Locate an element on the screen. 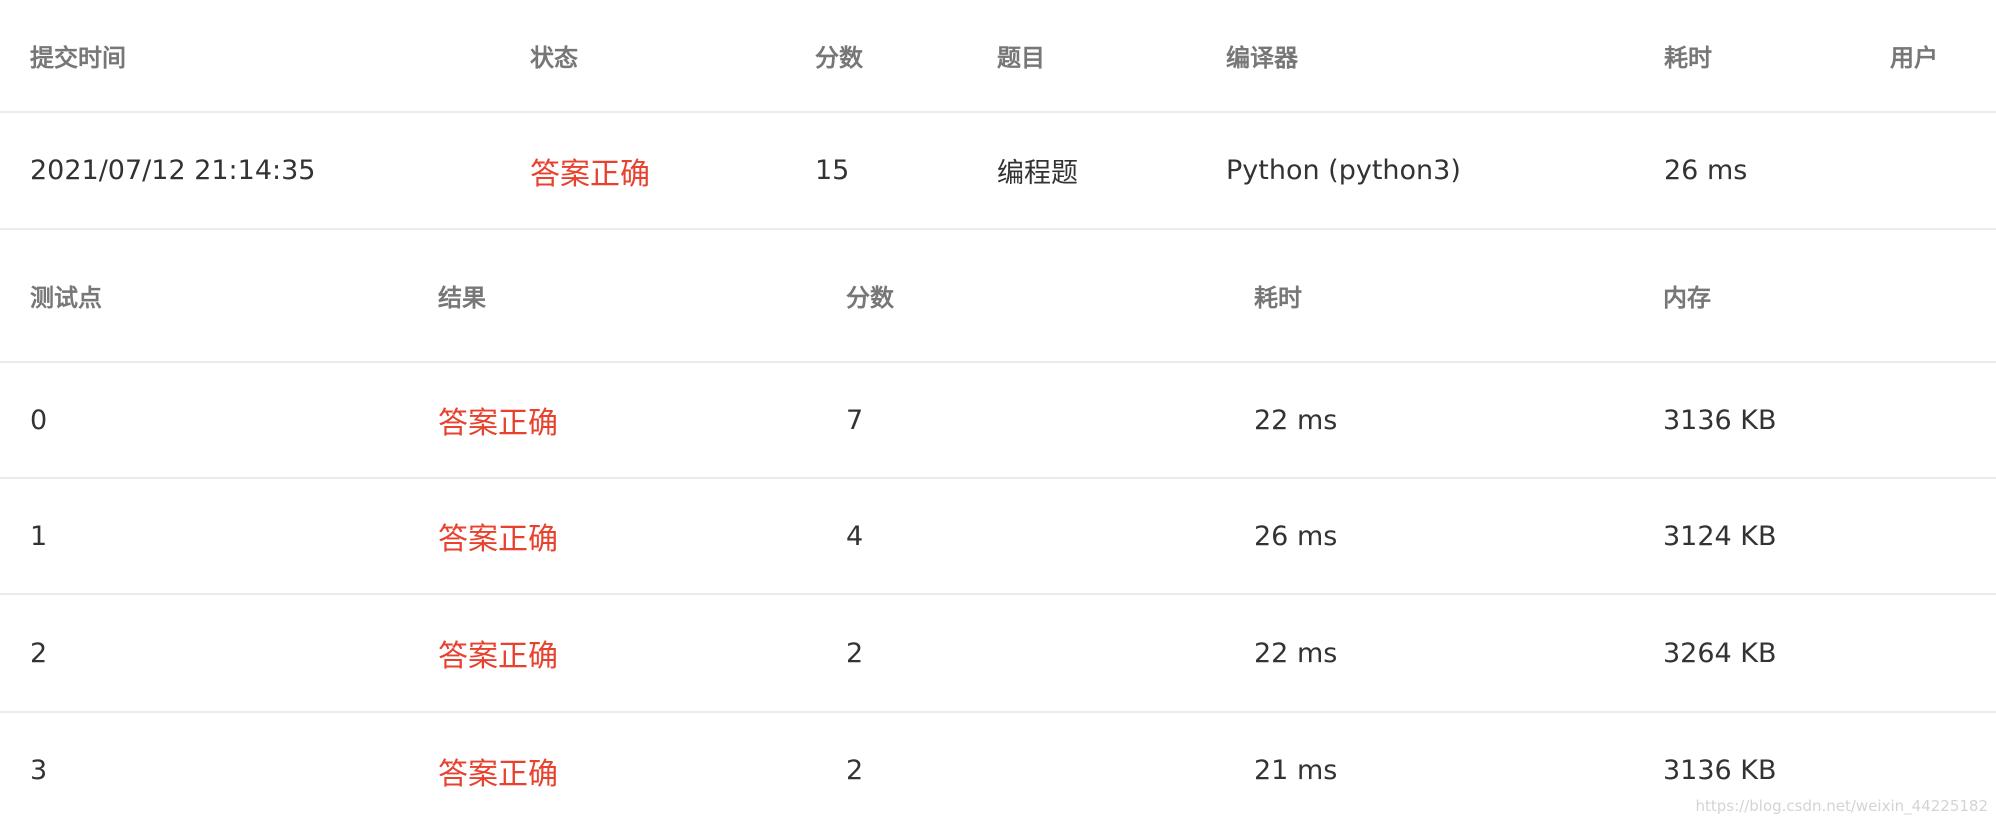 The height and width of the screenshot is (828, 1996). table-row: 0 答案正确 7 22 ms 3136 KB is located at coordinates (998, 421).